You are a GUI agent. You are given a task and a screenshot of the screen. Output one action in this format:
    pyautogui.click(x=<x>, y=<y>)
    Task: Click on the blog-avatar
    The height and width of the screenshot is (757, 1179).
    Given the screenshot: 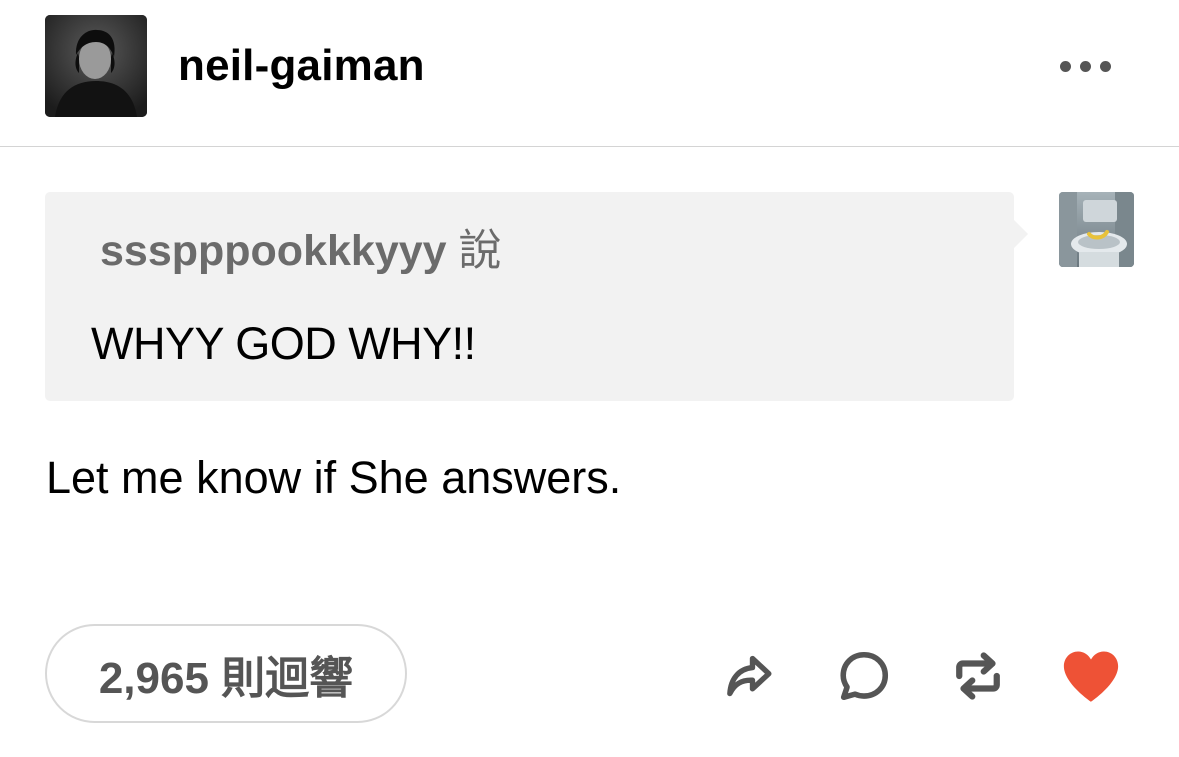 What is the action you would take?
    pyautogui.click(x=96, y=66)
    